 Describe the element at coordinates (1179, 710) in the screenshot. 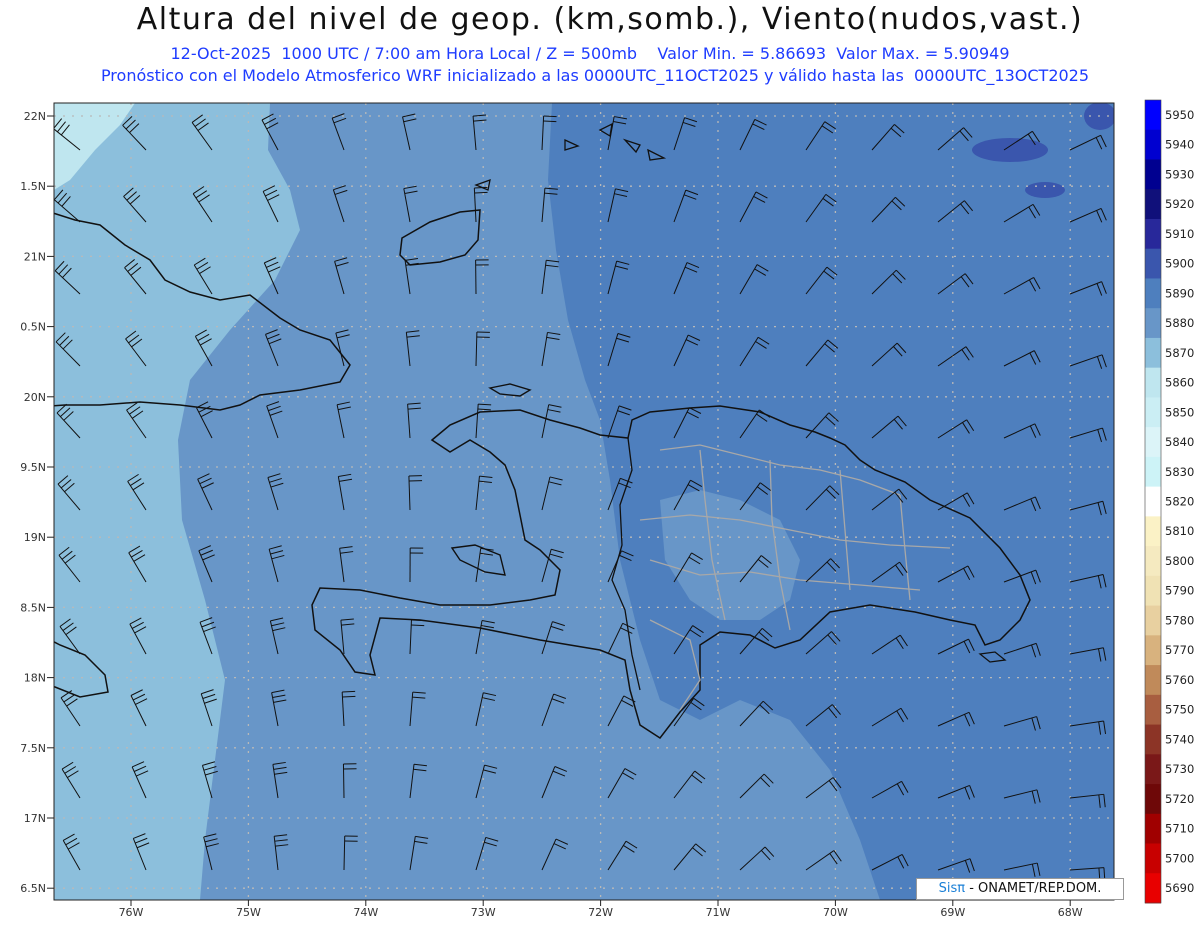

I see `colorbar-label: 5750` at that location.